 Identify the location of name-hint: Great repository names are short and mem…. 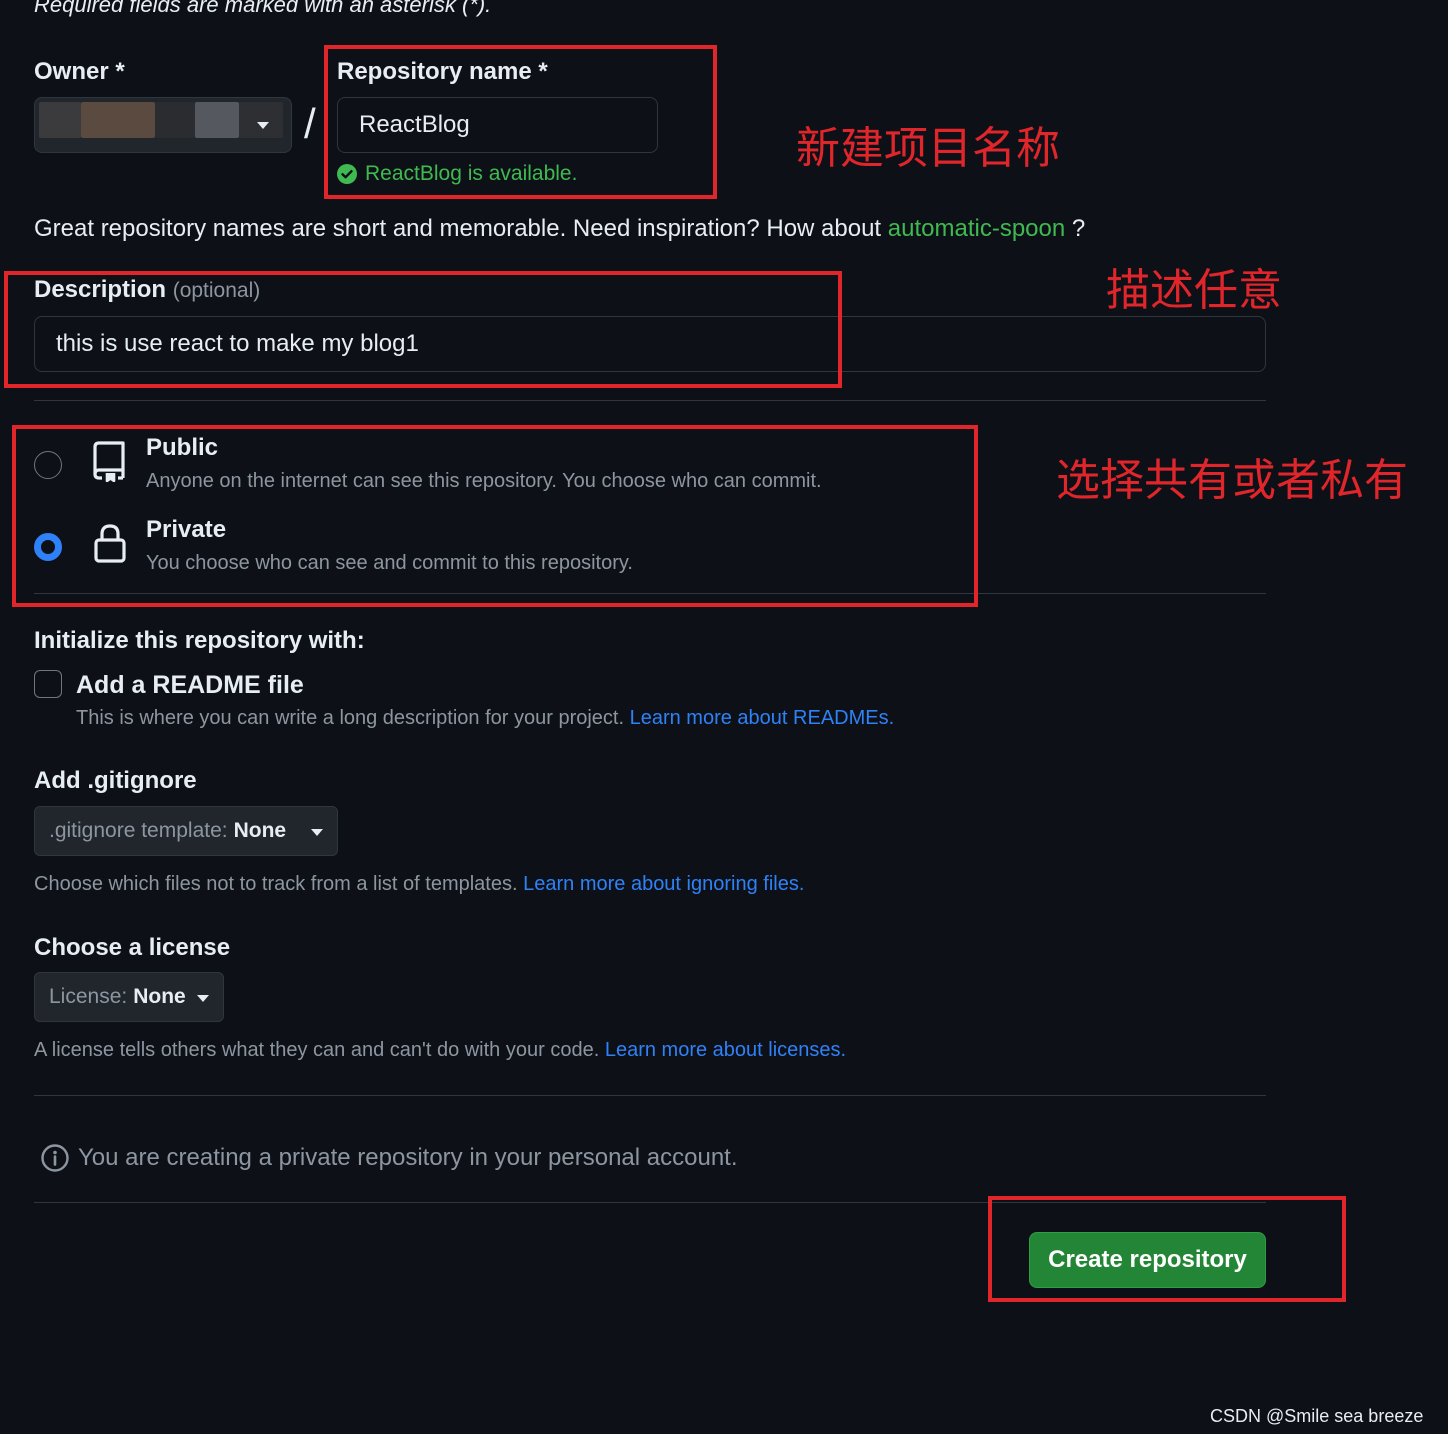
(559, 229).